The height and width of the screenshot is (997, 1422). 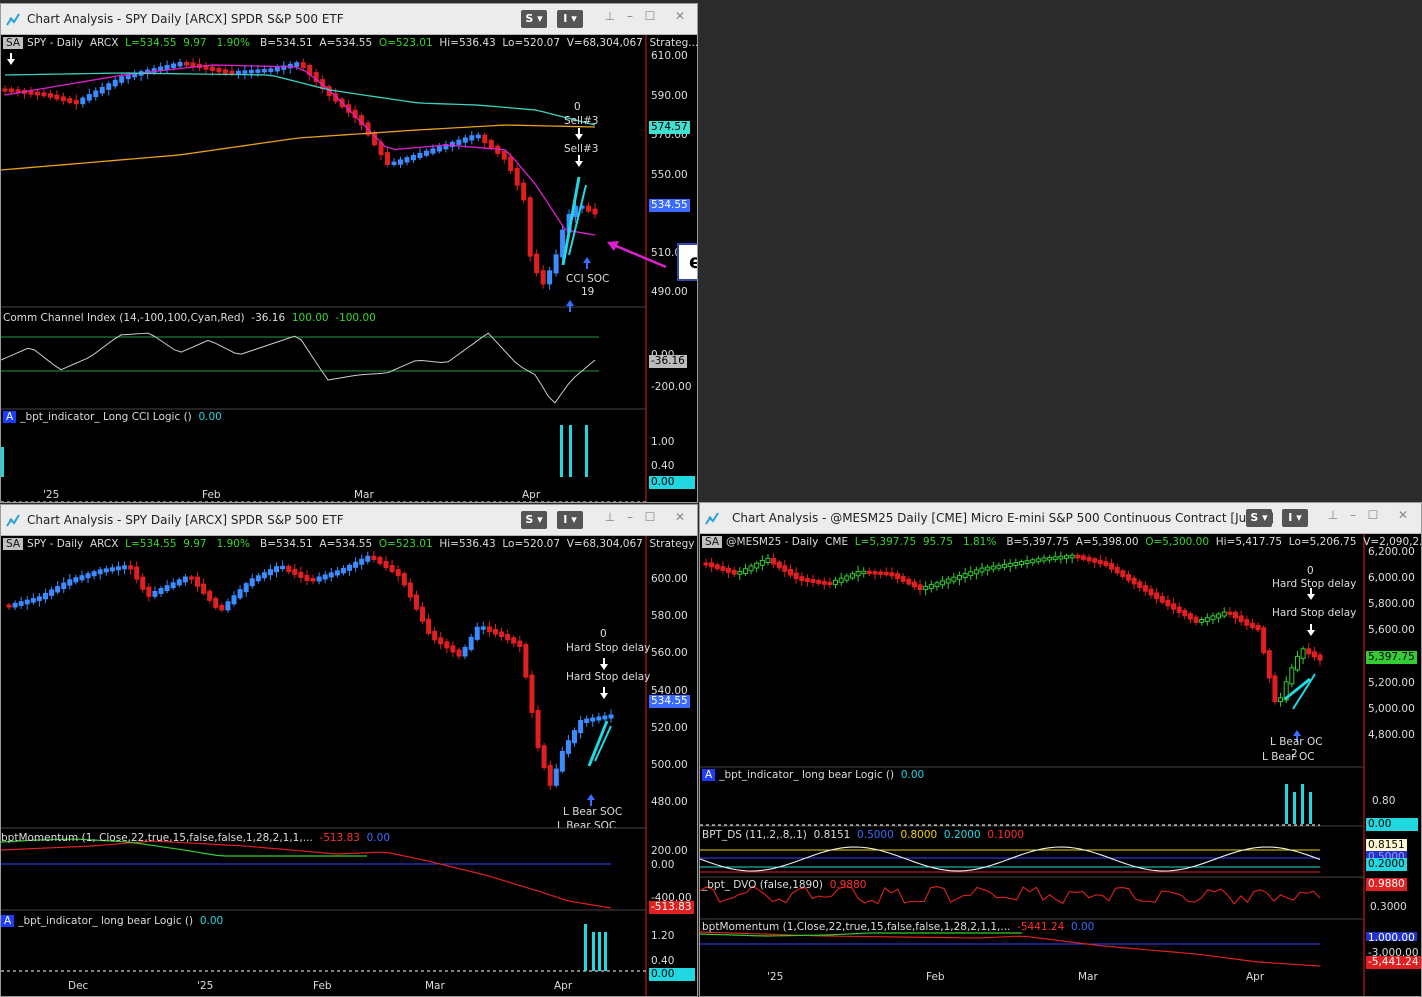 I want to click on signal-line, so click(x=598, y=743).